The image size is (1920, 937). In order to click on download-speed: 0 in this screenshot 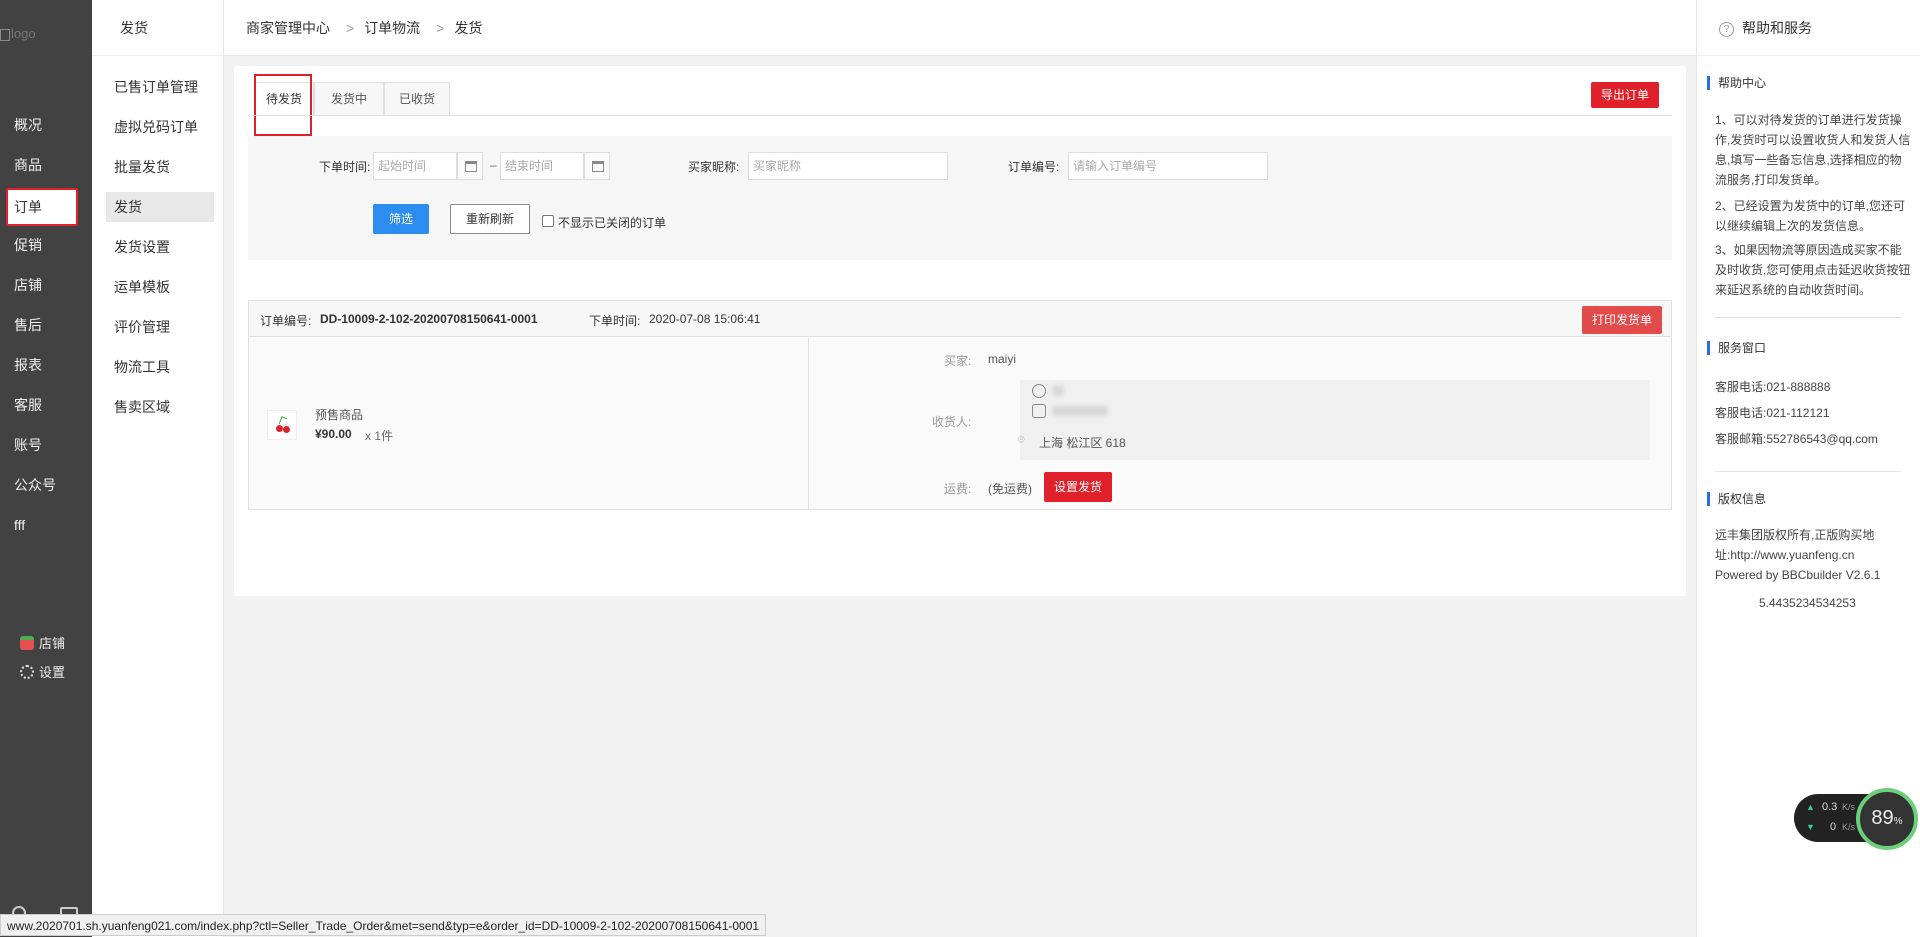, I will do `click(1833, 827)`.